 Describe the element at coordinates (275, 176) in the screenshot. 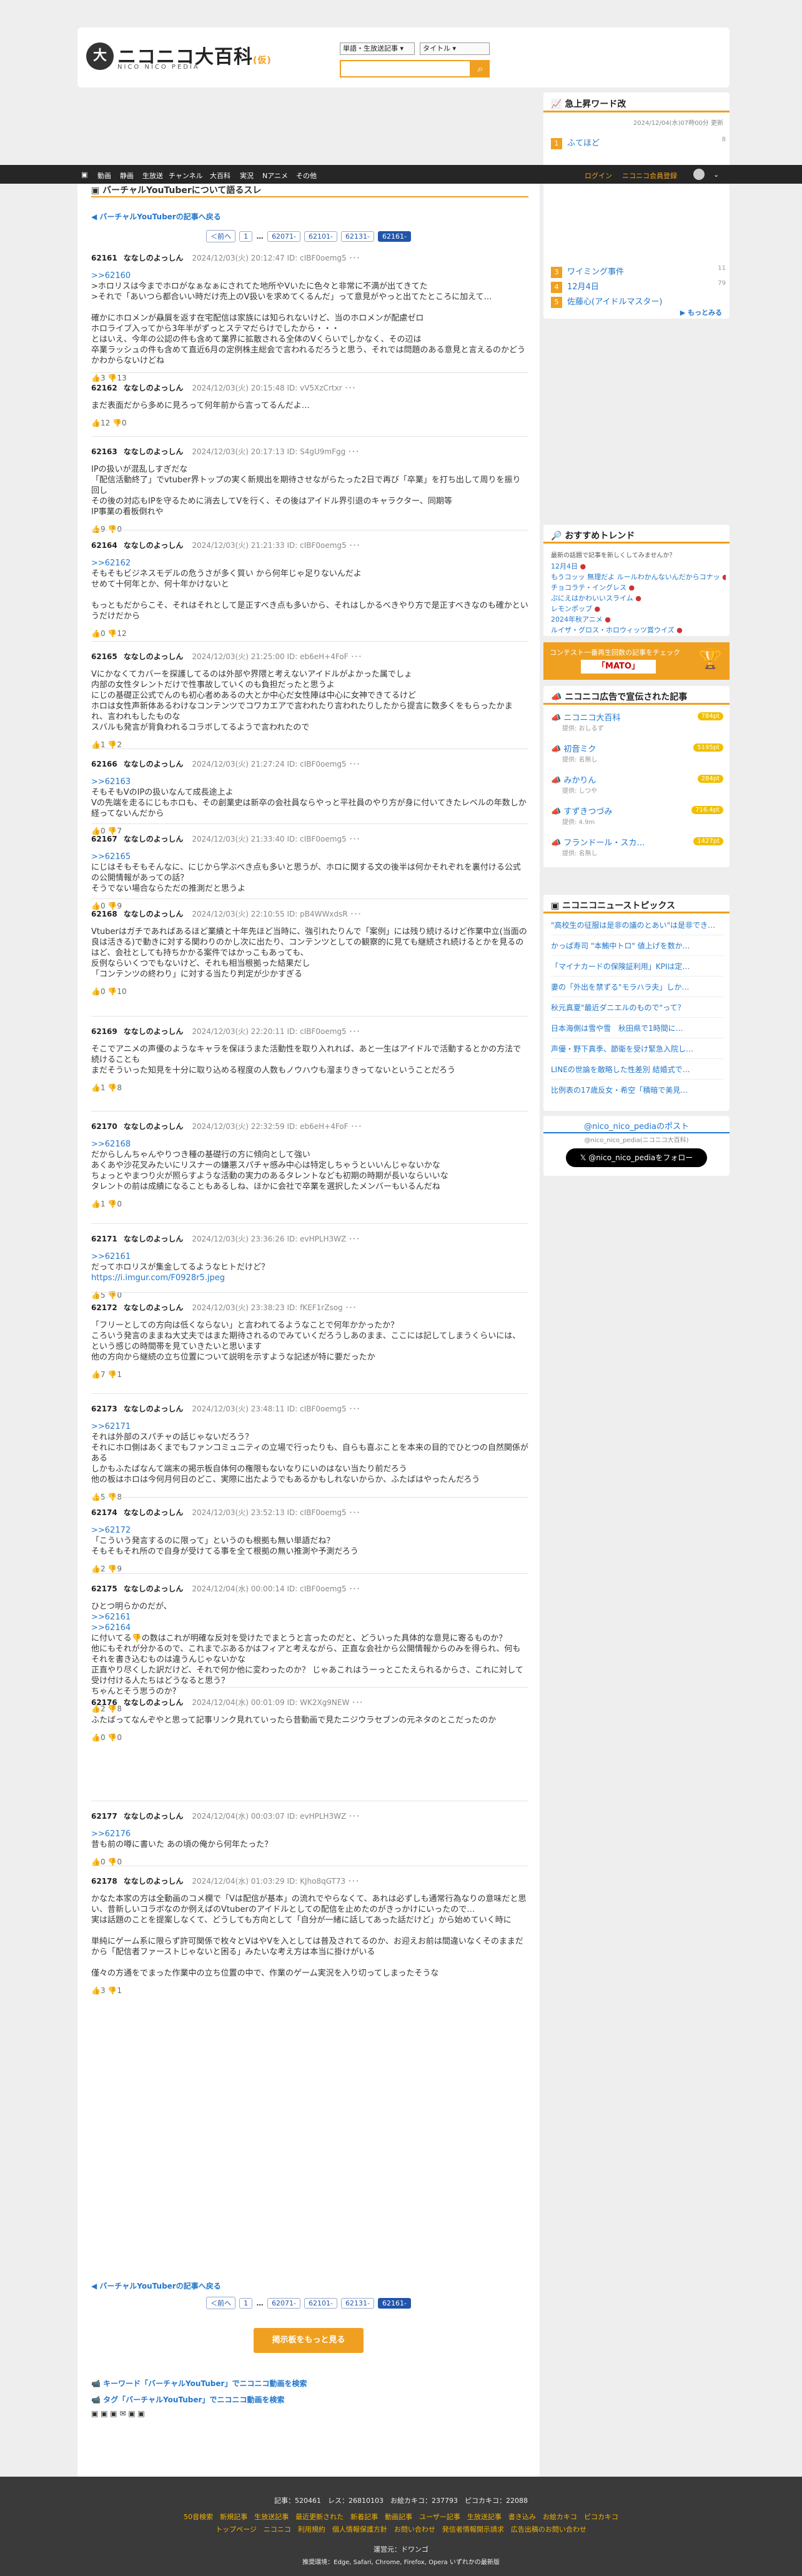

I see `nav-item-anime: Nアニメ` at that location.